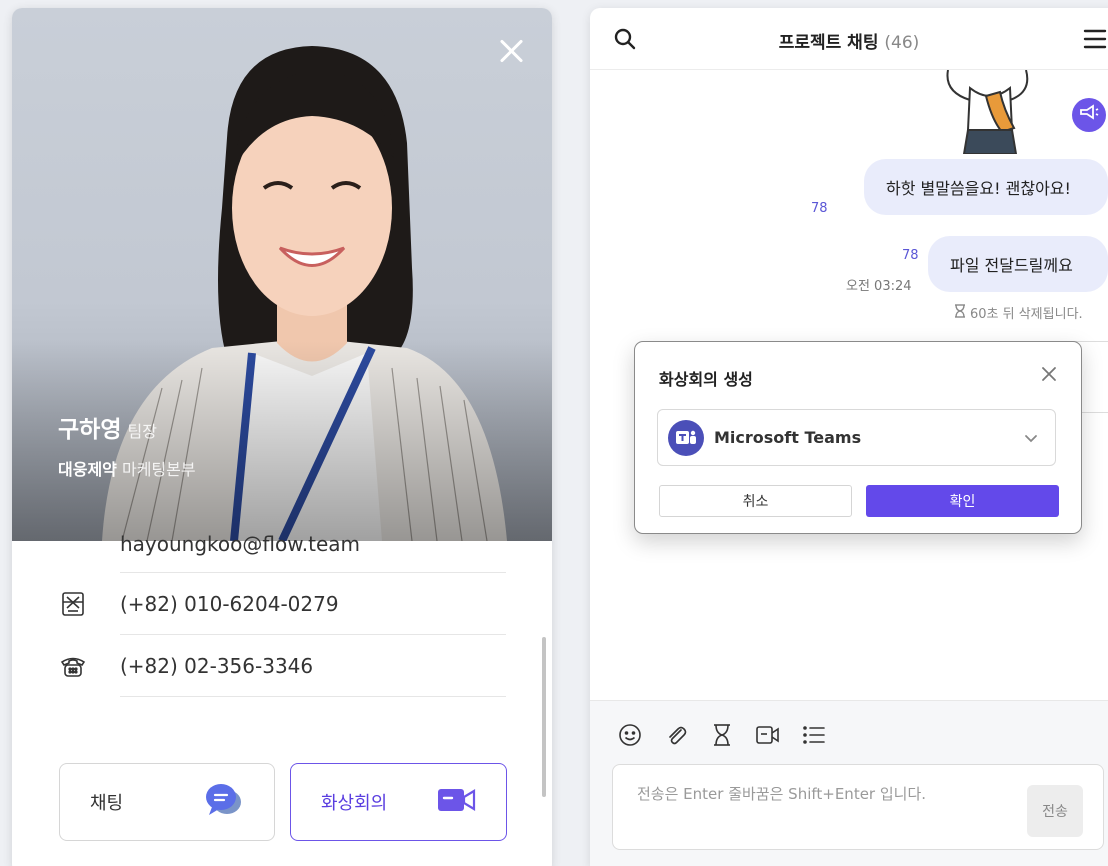 The height and width of the screenshot is (866, 1108). I want to click on org-line: 대웅제약 마케팅본부, so click(127, 468).